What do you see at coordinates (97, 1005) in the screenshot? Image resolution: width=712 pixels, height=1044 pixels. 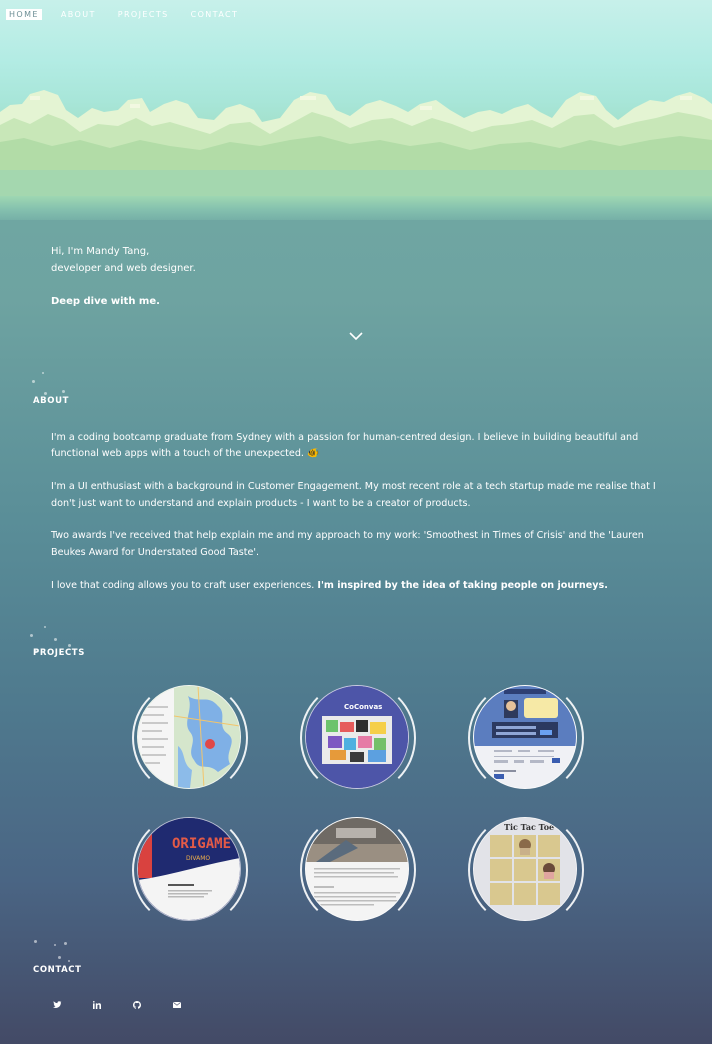 I see `linkedin-icon` at bounding box center [97, 1005].